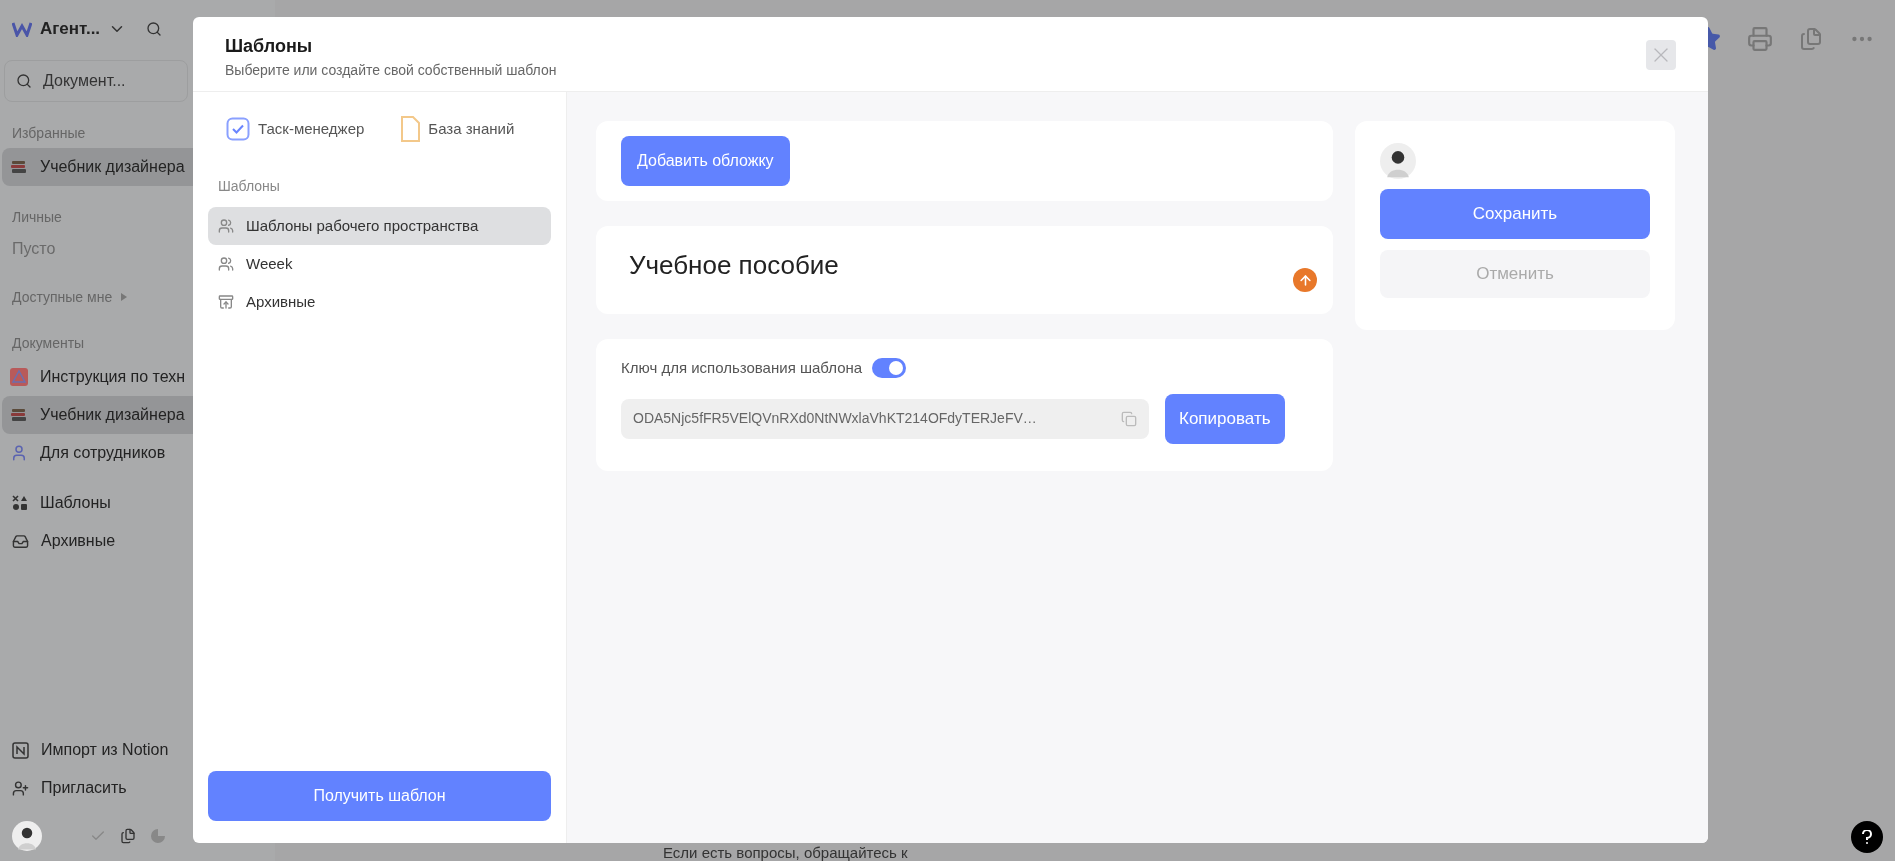  What do you see at coordinates (19, 377) in the screenshot?
I see `warning-icon` at bounding box center [19, 377].